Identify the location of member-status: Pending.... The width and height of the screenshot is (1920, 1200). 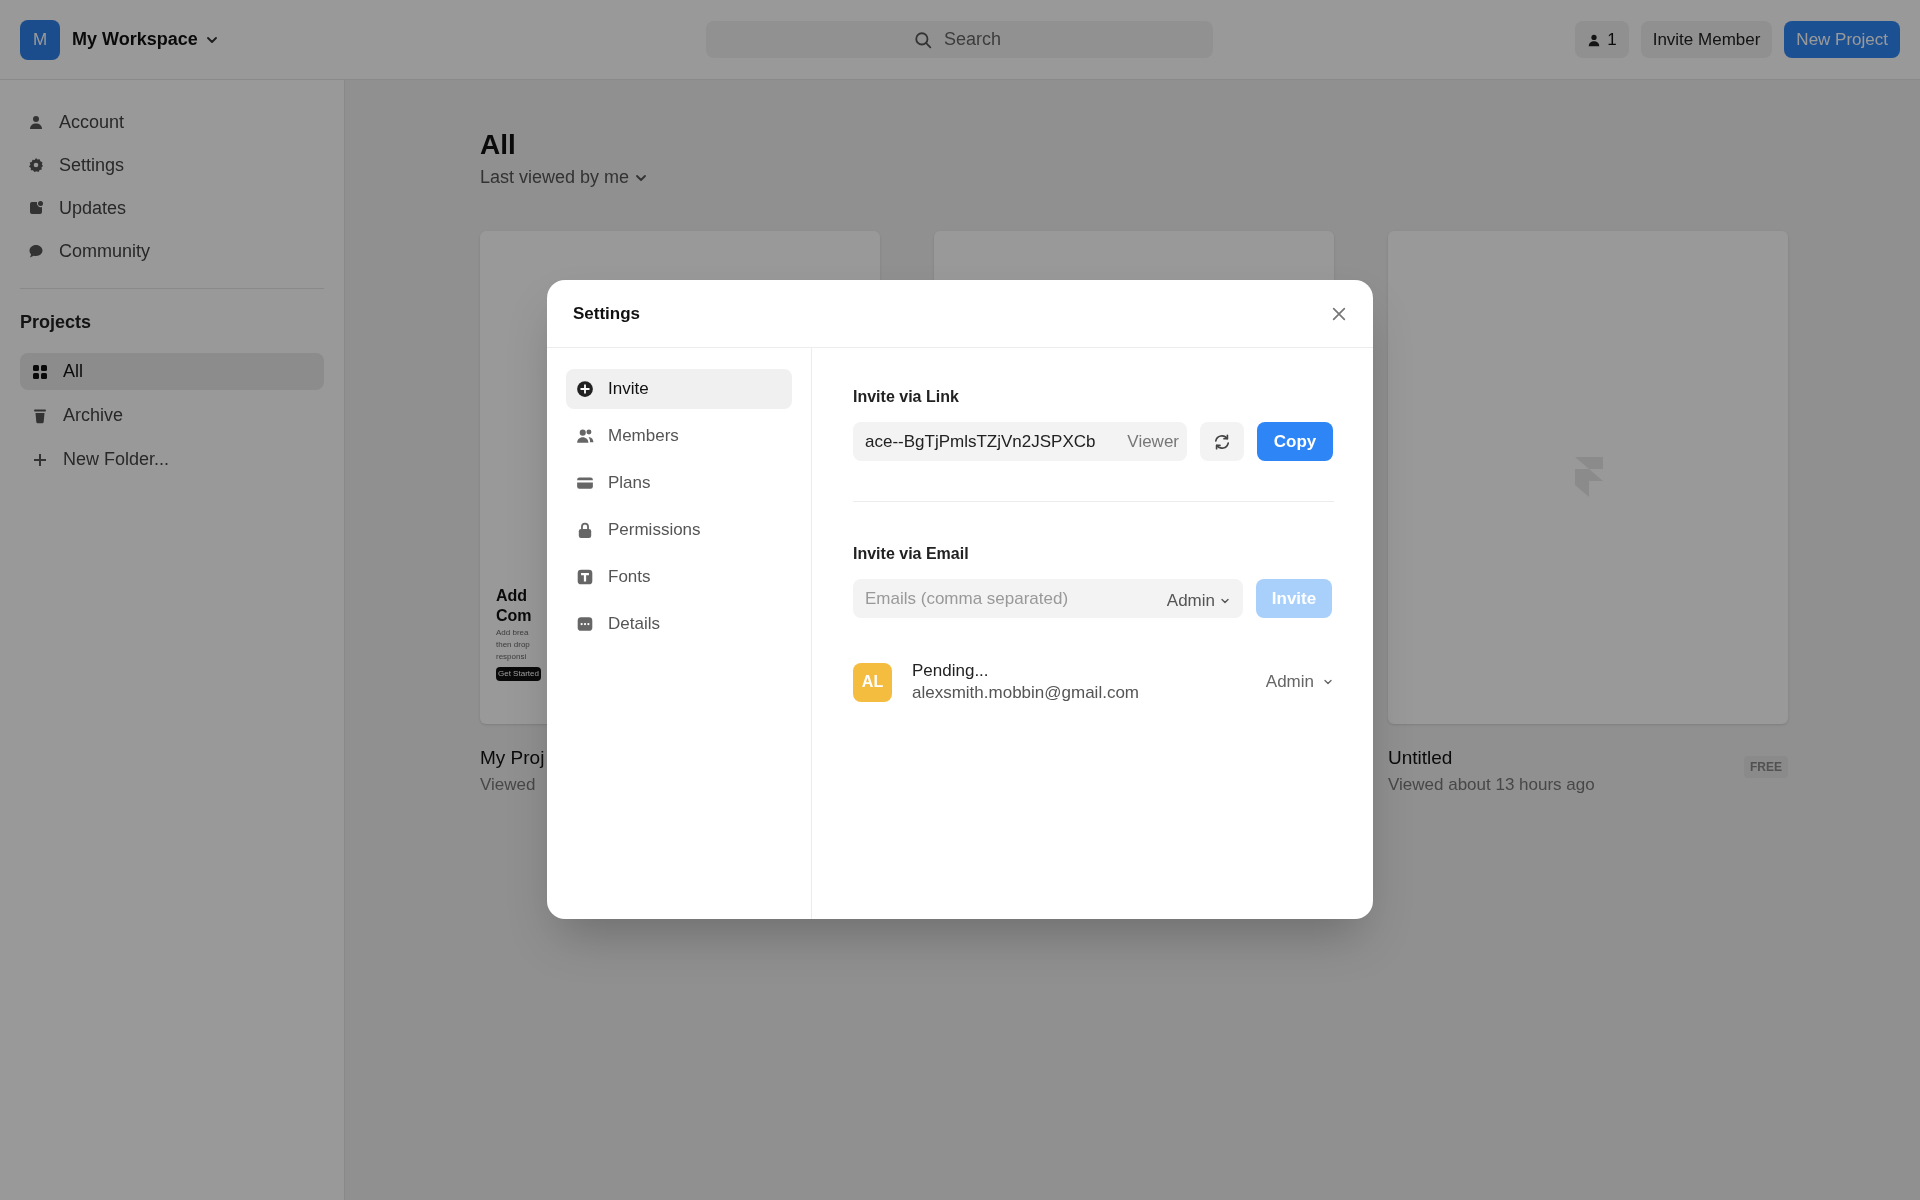
(951, 671).